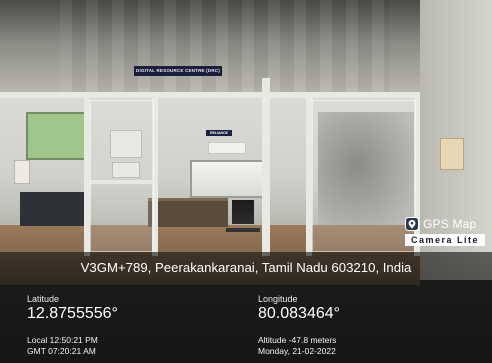 The width and height of the screenshot is (492, 363). Describe the element at coordinates (243, 220) in the screenshot. I see `office-chair` at that location.